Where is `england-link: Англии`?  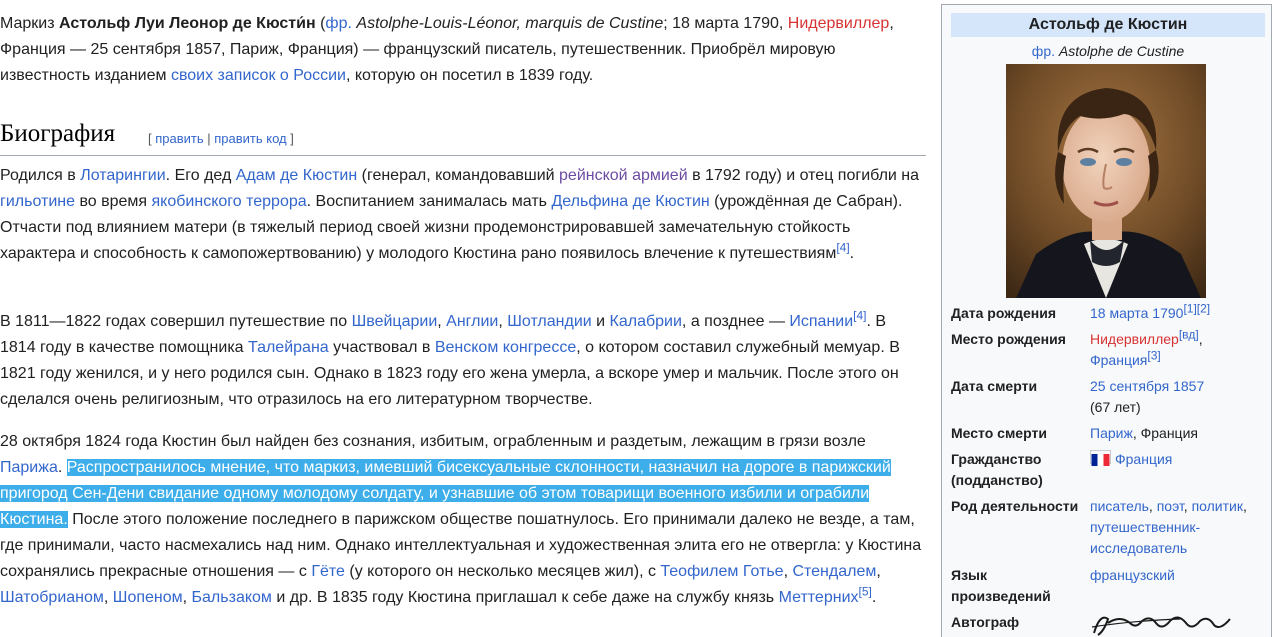 england-link: Англии is located at coordinates (472, 321).